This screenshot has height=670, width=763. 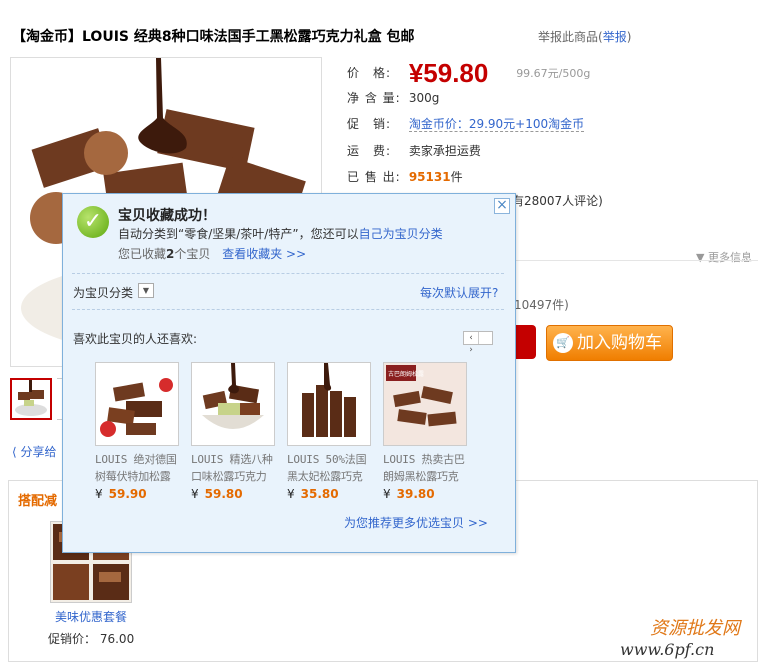 I want to click on add-to-cart-button: 🛒 加入购物车, so click(x=609, y=343).